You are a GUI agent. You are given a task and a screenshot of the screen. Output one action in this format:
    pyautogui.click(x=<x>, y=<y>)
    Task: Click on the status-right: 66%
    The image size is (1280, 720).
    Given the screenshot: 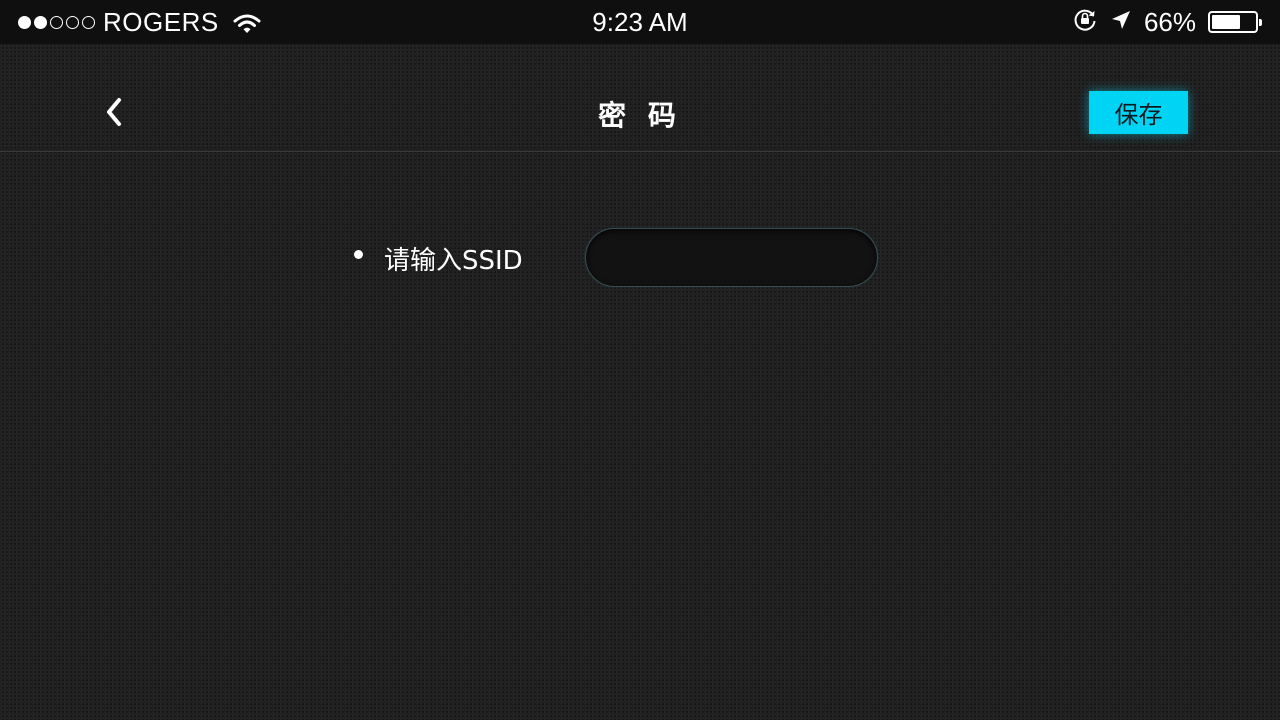 What is the action you would take?
    pyautogui.click(x=1167, y=22)
    